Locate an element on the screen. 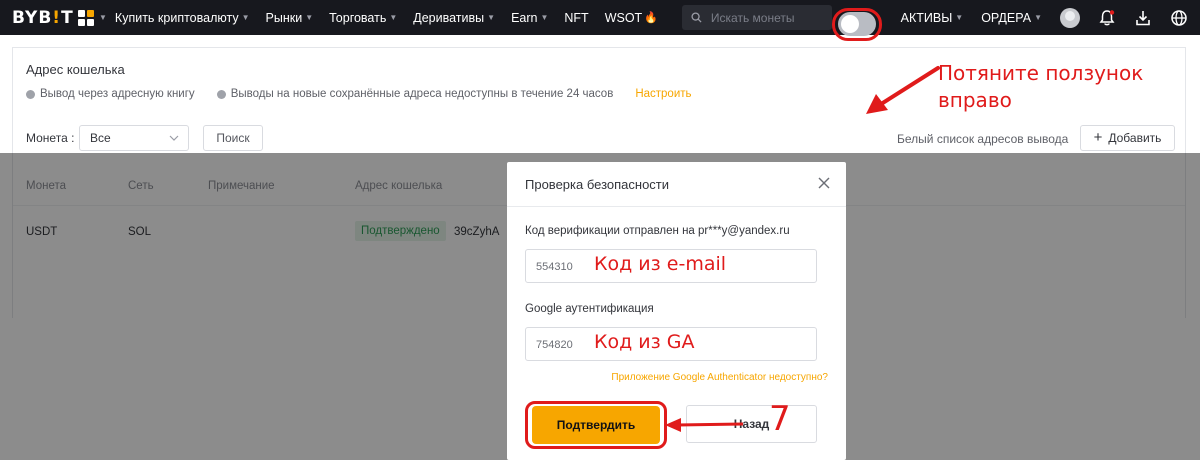  download-button is located at coordinates (1143, 18).